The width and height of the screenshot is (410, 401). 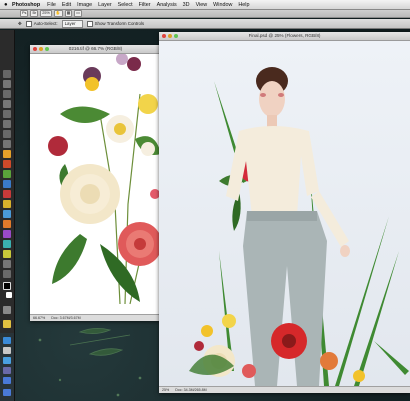 What do you see at coordinates (7, 286) in the screenshot?
I see `foreground-color-swatch` at bounding box center [7, 286].